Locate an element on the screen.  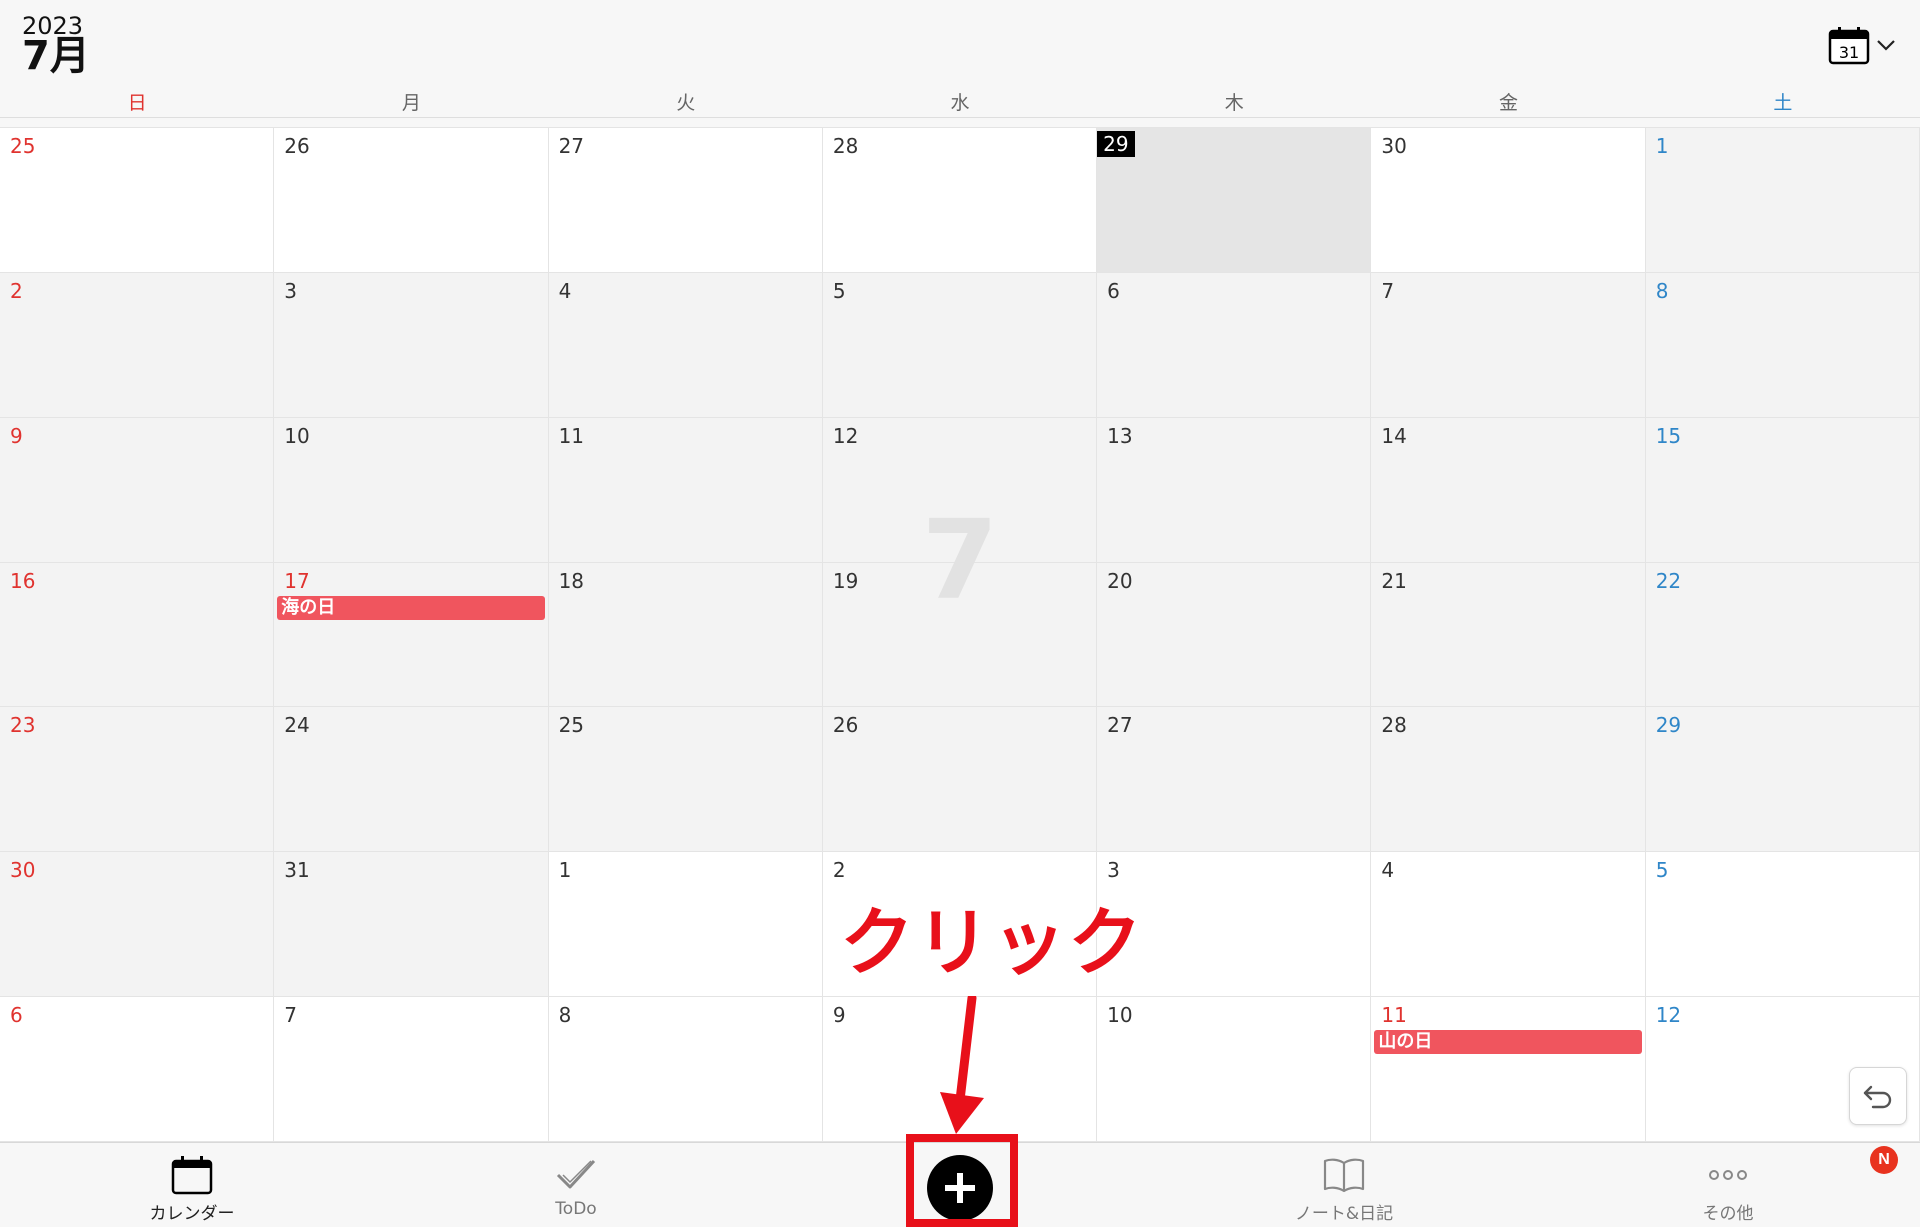
day-cell: 16 is located at coordinates (137, 635).